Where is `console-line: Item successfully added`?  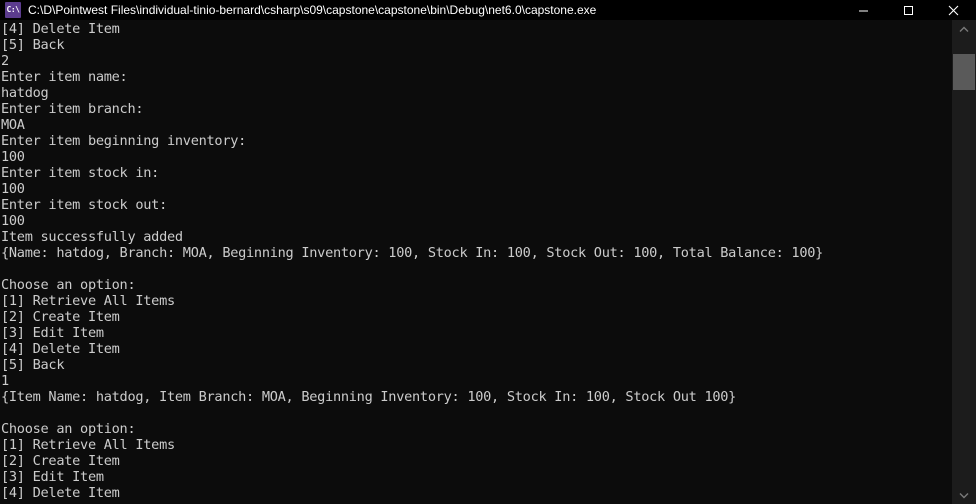
console-line: Item successfully added is located at coordinates (92, 237).